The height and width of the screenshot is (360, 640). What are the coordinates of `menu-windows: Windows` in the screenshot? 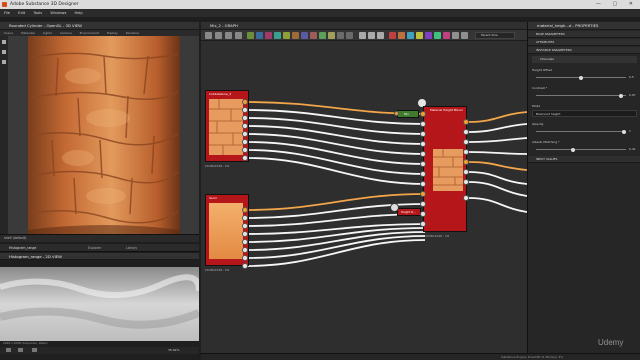 It's located at (58, 13).